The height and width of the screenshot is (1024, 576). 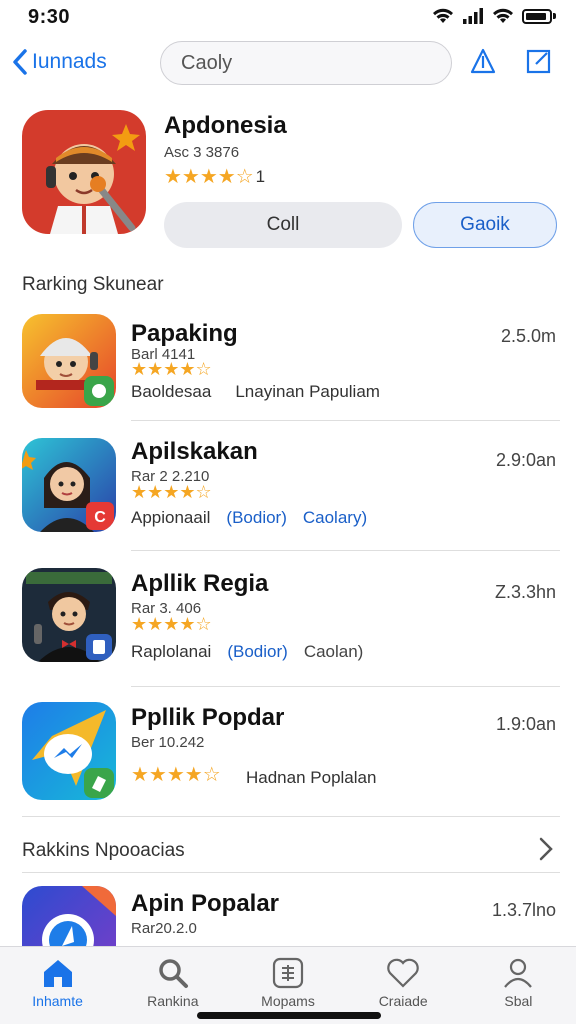 What do you see at coordinates (525, 460) in the screenshot?
I see `app-size: 2.9:0an` at bounding box center [525, 460].